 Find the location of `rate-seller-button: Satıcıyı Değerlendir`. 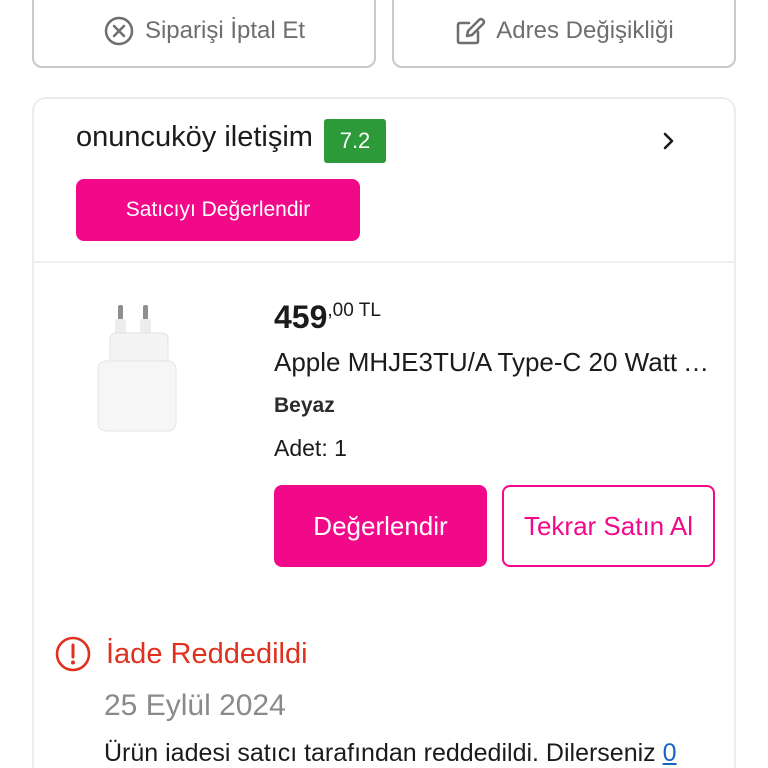

rate-seller-button: Satıcıyı Değerlendir is located at coordinates (218, 210).